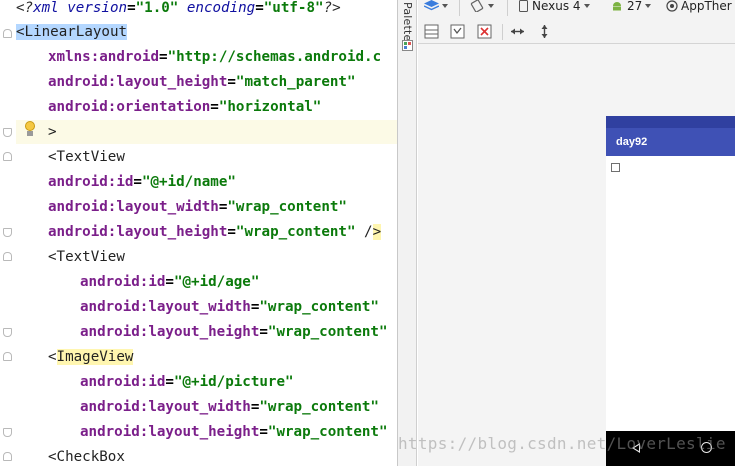 This screenshot has width=735, height=466. I want to click on code-line: android:layout_height="wrap_content" />, so click(215, 232).